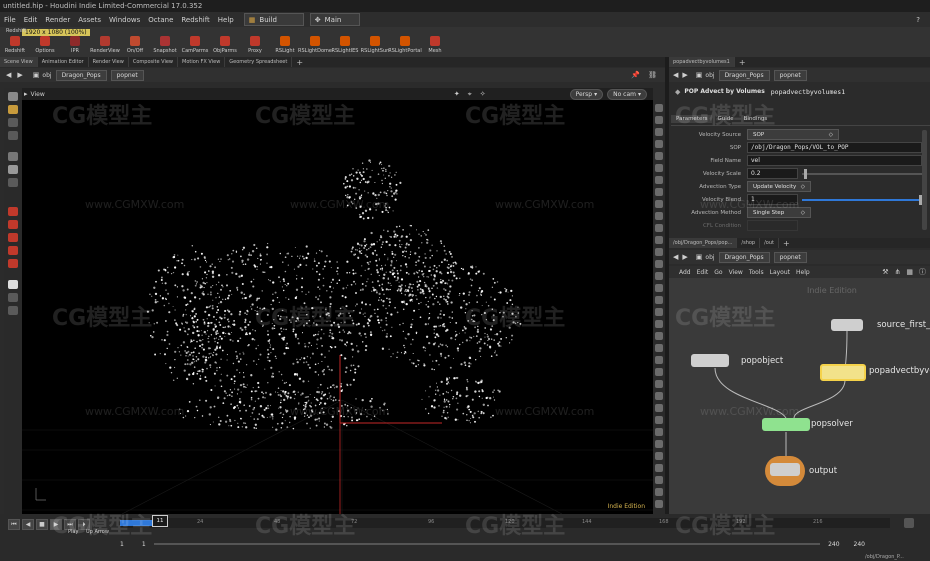 The image size is (930, 561). What do you see at coordinates (703, 272) in the screenshot?
I see `network-menu-edit: Edit` at bounding box center [703, 272].